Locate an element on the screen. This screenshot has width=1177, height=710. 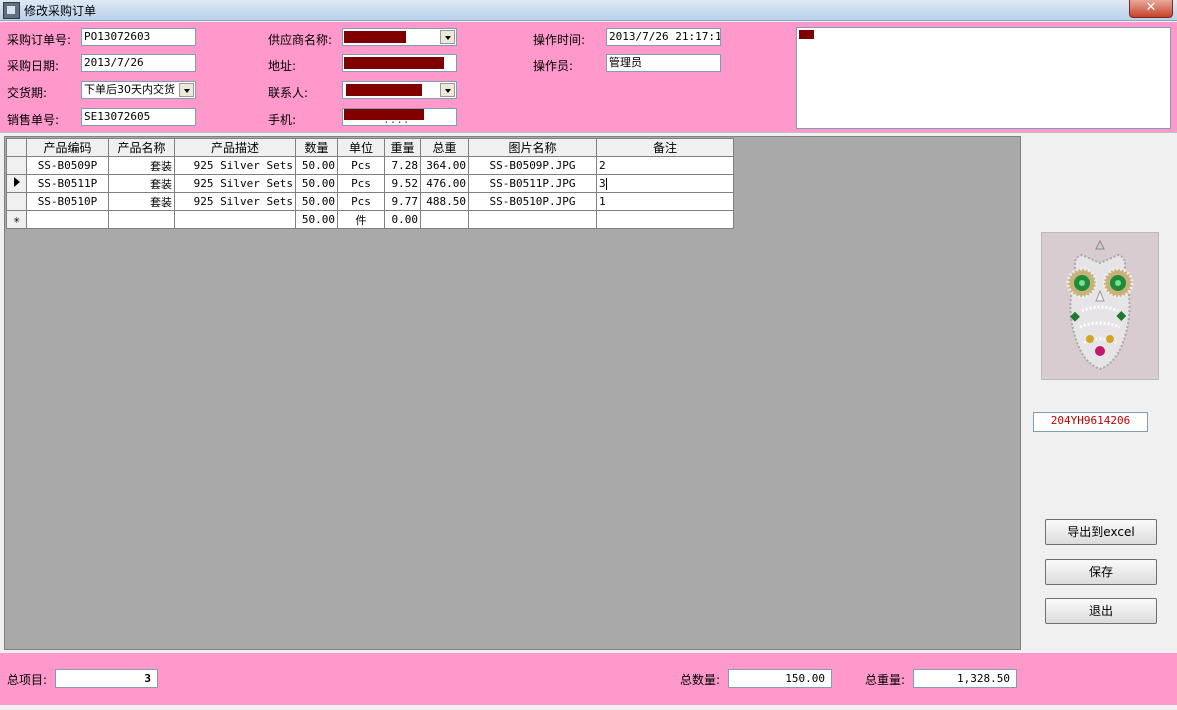
delivery-dropdown-icon is located at coordinates (186, 90).